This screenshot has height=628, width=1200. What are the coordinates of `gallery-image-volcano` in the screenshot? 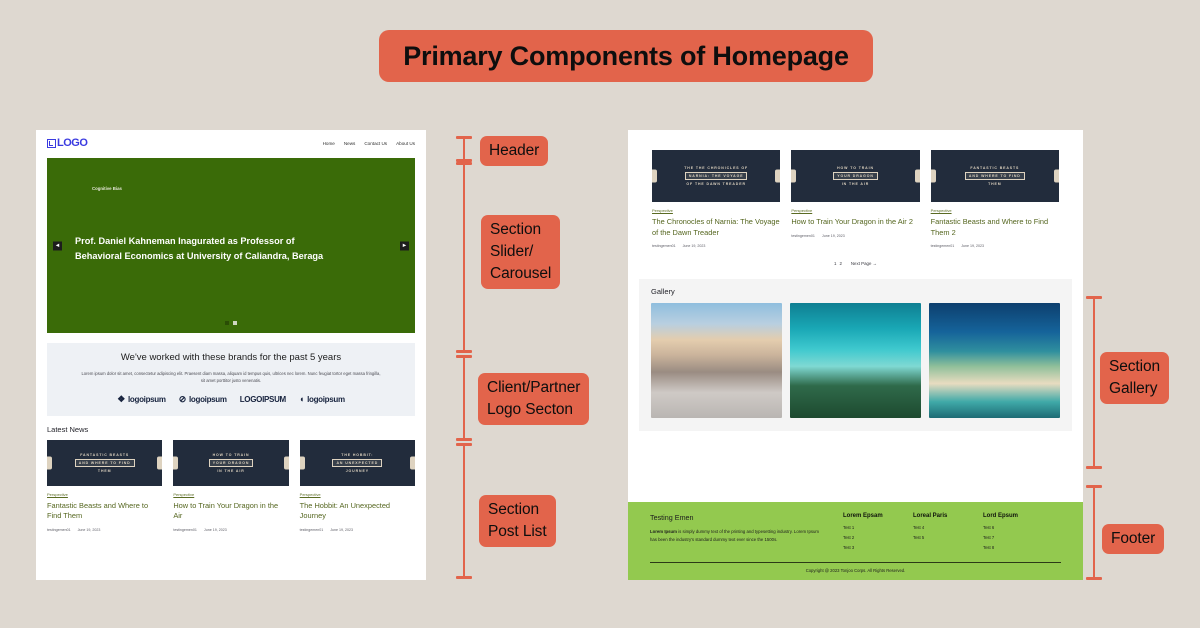 It's located at (716, 361).